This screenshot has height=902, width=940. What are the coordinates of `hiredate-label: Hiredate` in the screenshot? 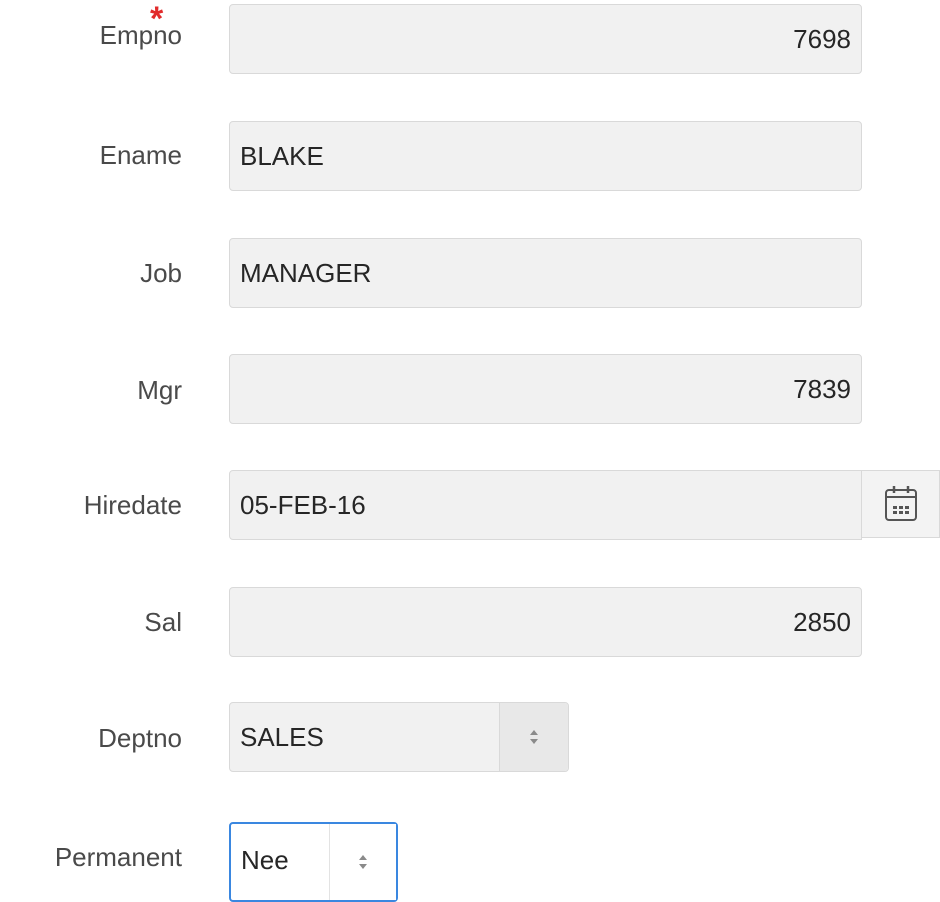 It's located at (132, 505).